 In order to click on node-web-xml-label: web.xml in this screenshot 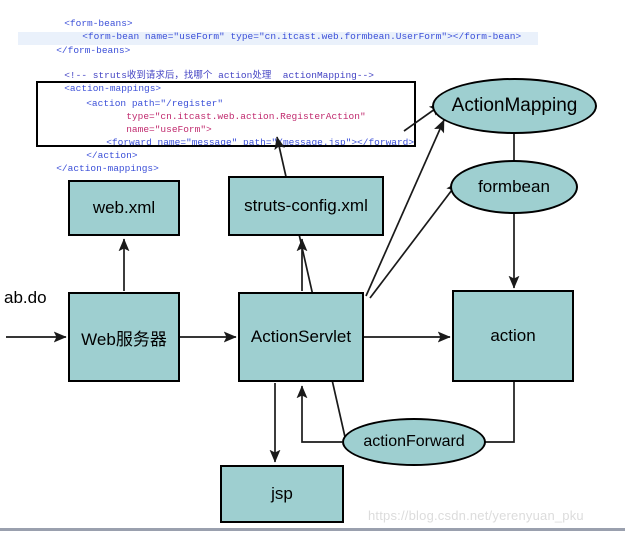, I will do `click(124, 207)`.